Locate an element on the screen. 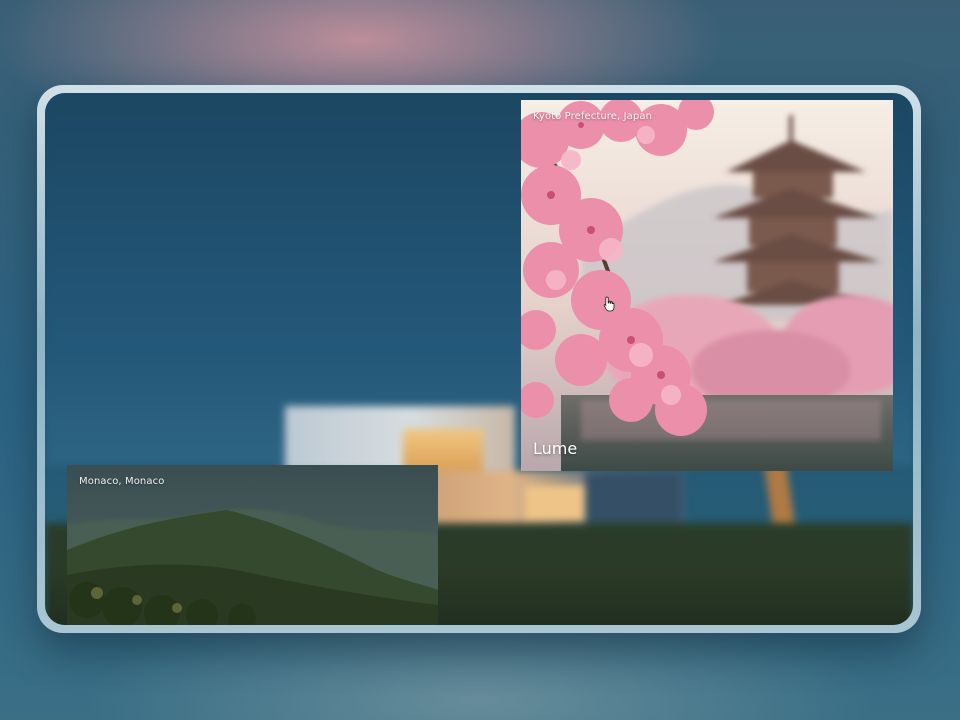  destination-card-monaco: Monaco, Monaco is located at coordinates (252, 545).